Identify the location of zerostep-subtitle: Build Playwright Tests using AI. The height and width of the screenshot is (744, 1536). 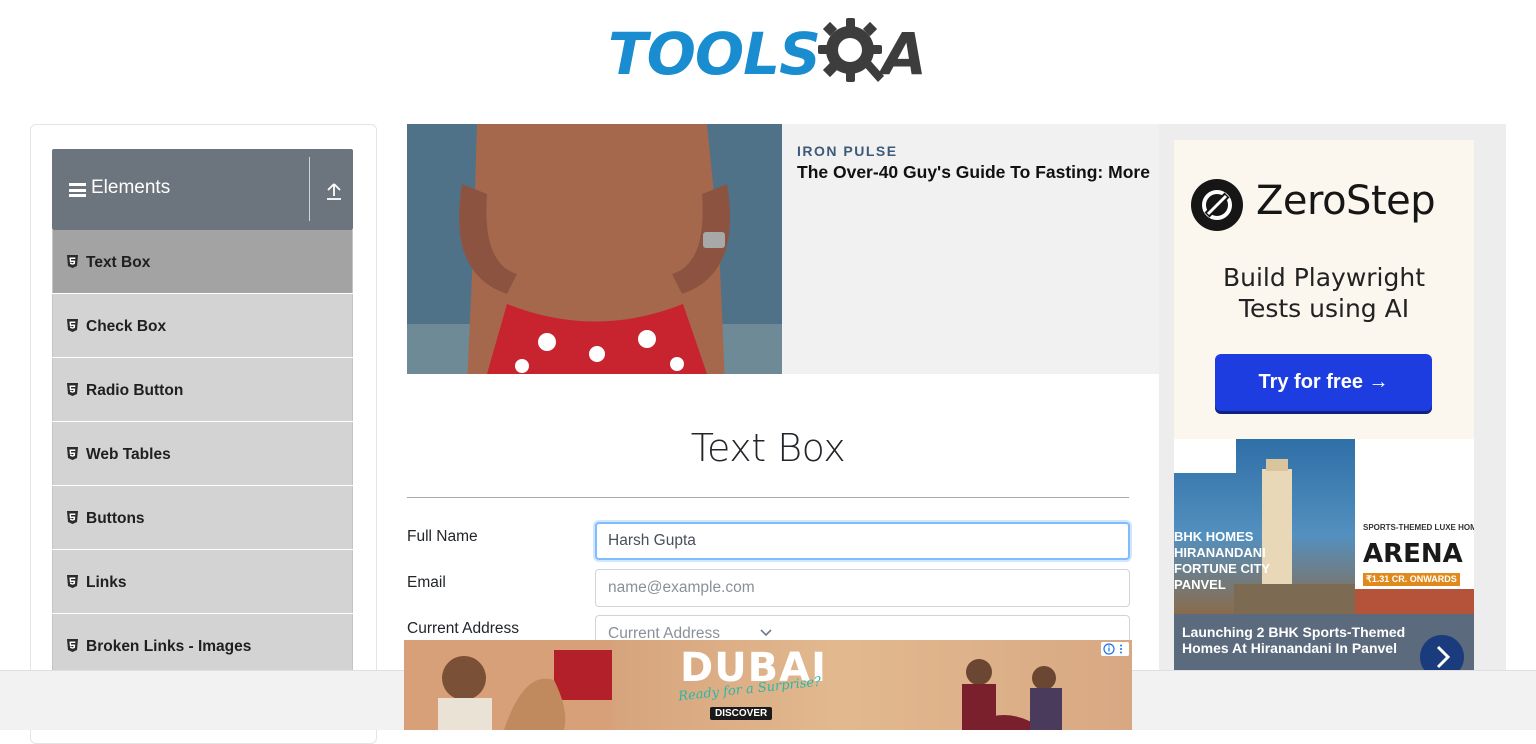
(1324, 293).